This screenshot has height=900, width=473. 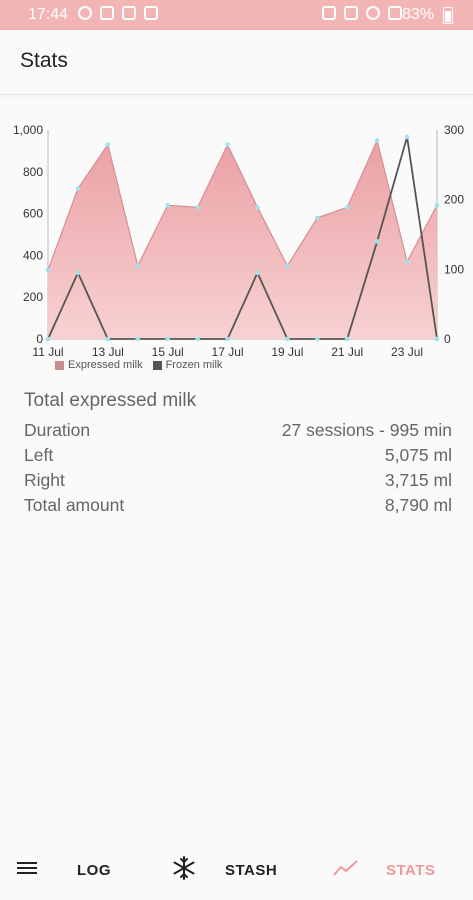 What do you see at coordinates (74, 505) in the screenshot?
I see `summary-label: Total amount` at bounding box center [74, 505].